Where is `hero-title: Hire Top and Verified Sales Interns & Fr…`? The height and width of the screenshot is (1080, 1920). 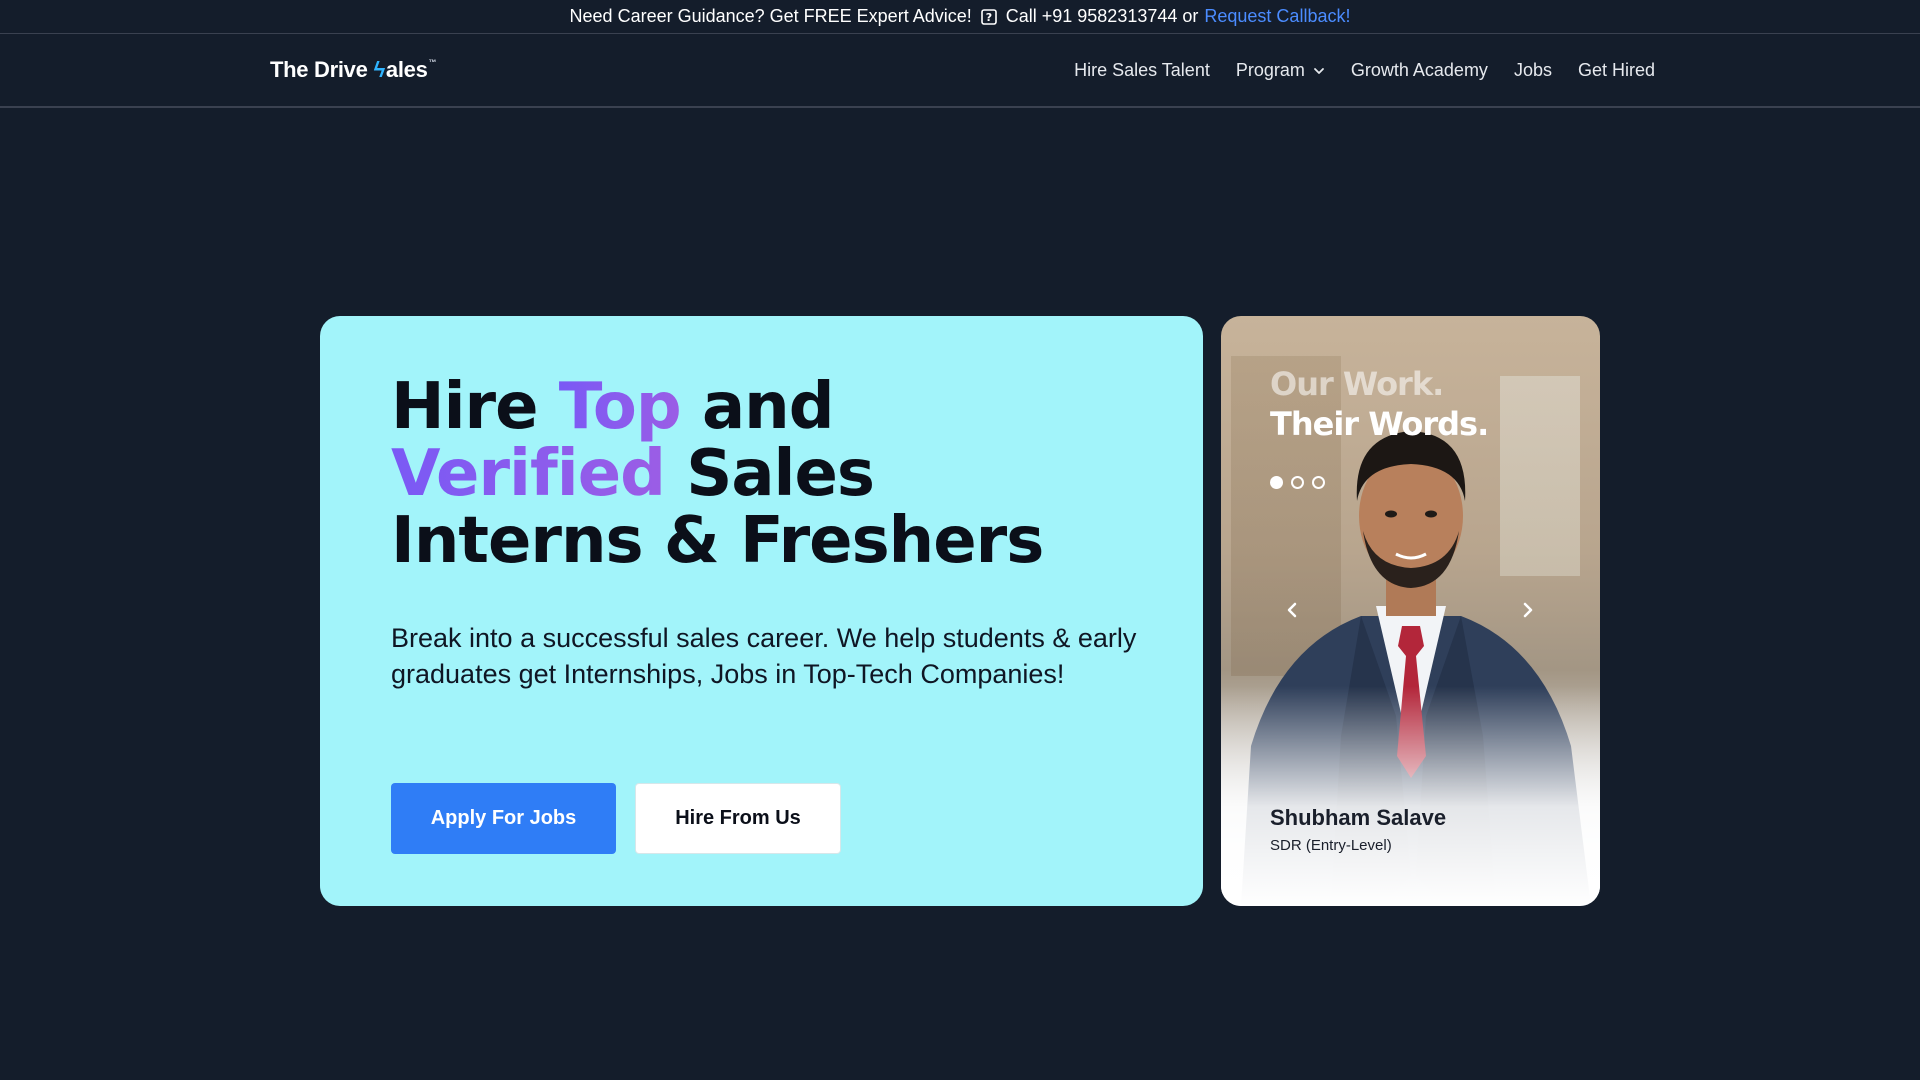
hero-title: Hire Top and Verified Sales Interns & Fr… is located at coordinates (771, 474).